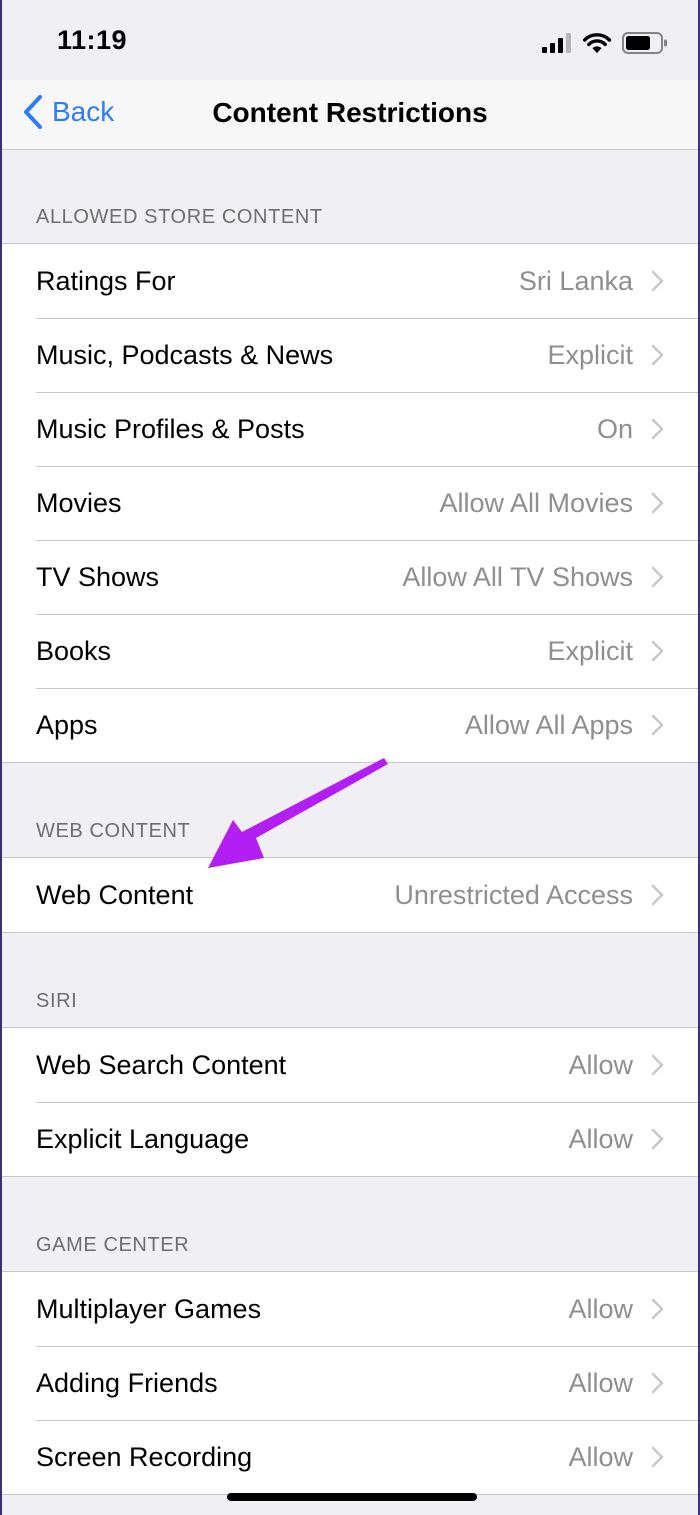 This screenshot has height=1515, width=700. I want to click on group-web-content: Web Content Unrestricted Access, so click(350, 895).